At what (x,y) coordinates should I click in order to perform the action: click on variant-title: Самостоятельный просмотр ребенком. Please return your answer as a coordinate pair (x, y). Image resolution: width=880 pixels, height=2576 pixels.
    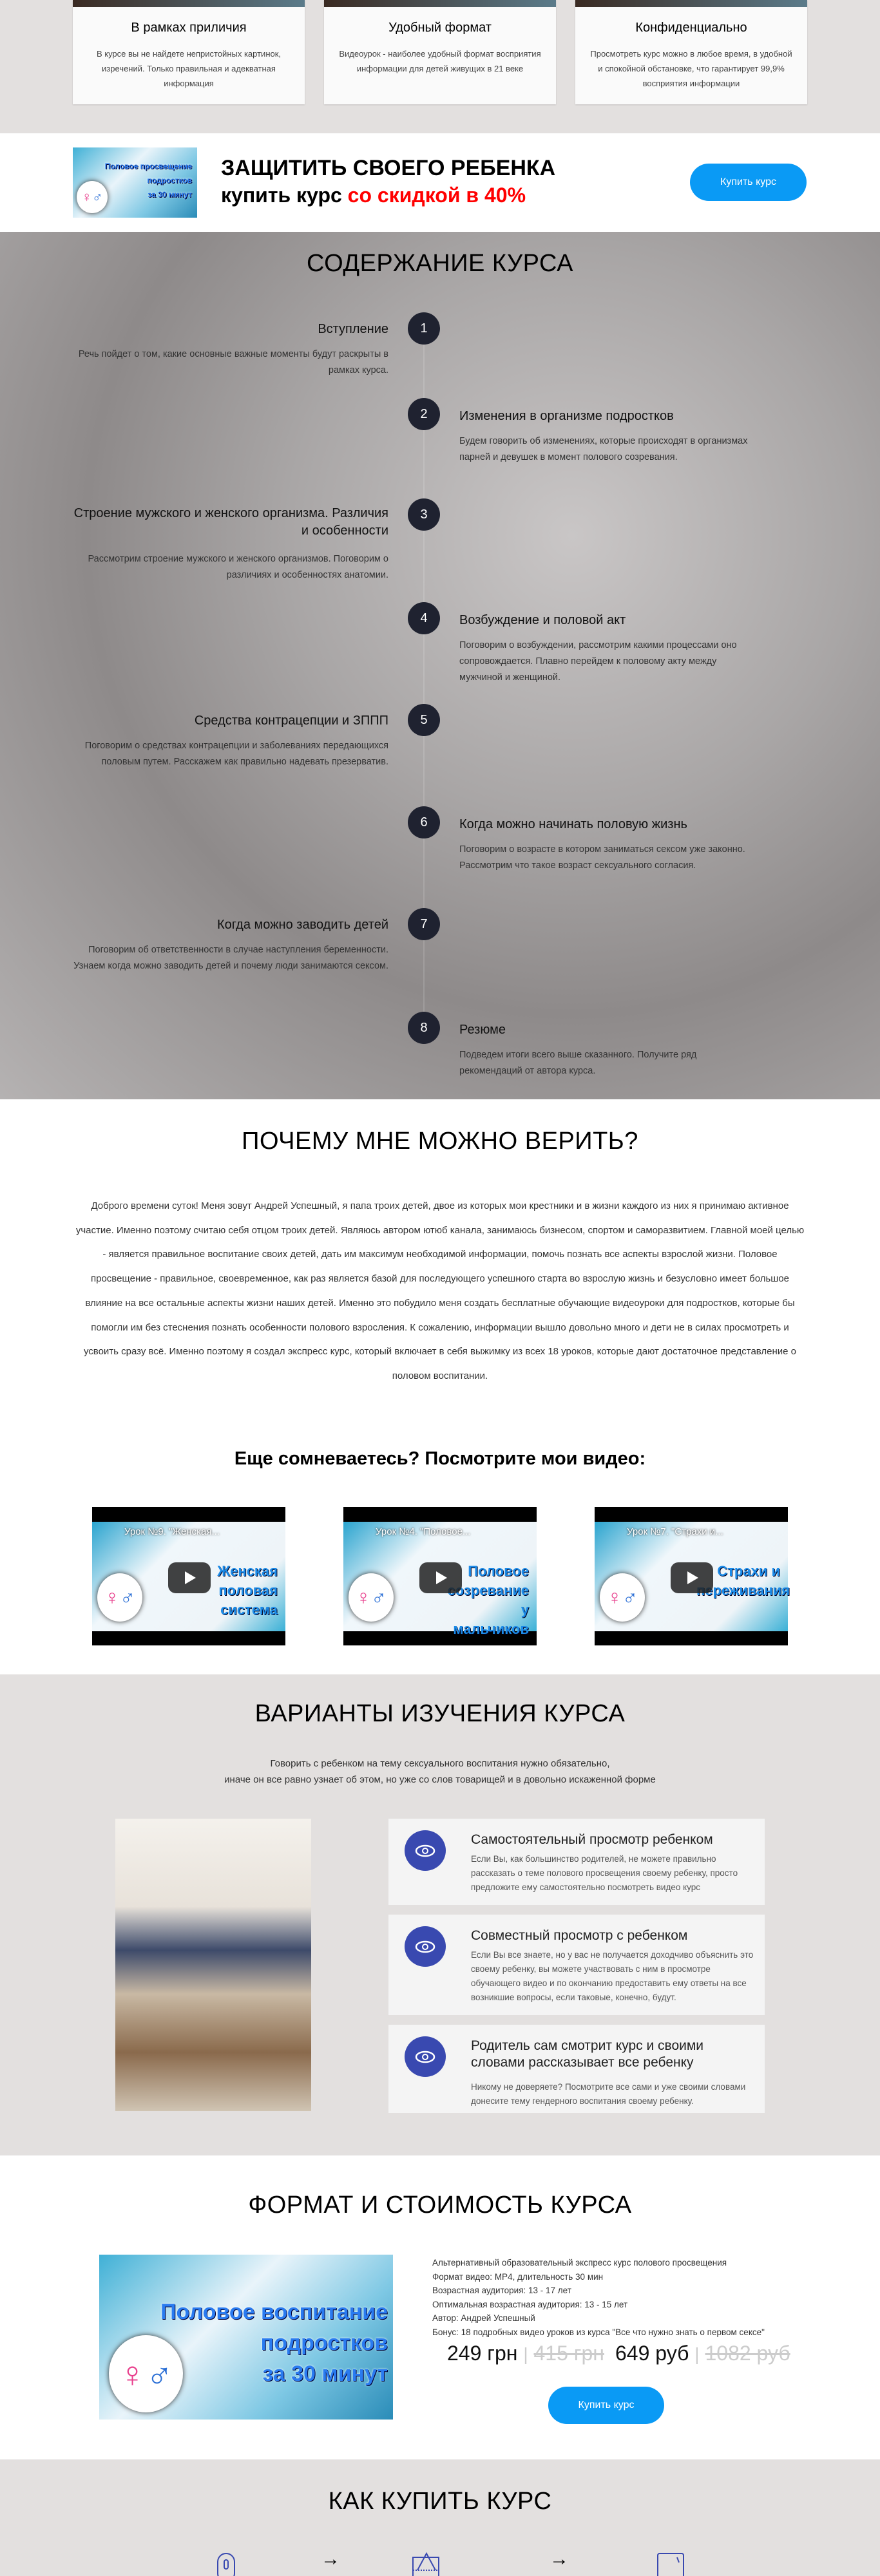
    Looking at the image, I should click on (592, 1839).